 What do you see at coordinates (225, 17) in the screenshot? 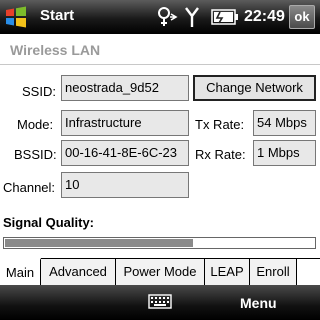
I see `battery-charging-icon` at bounding box center [225, 17].